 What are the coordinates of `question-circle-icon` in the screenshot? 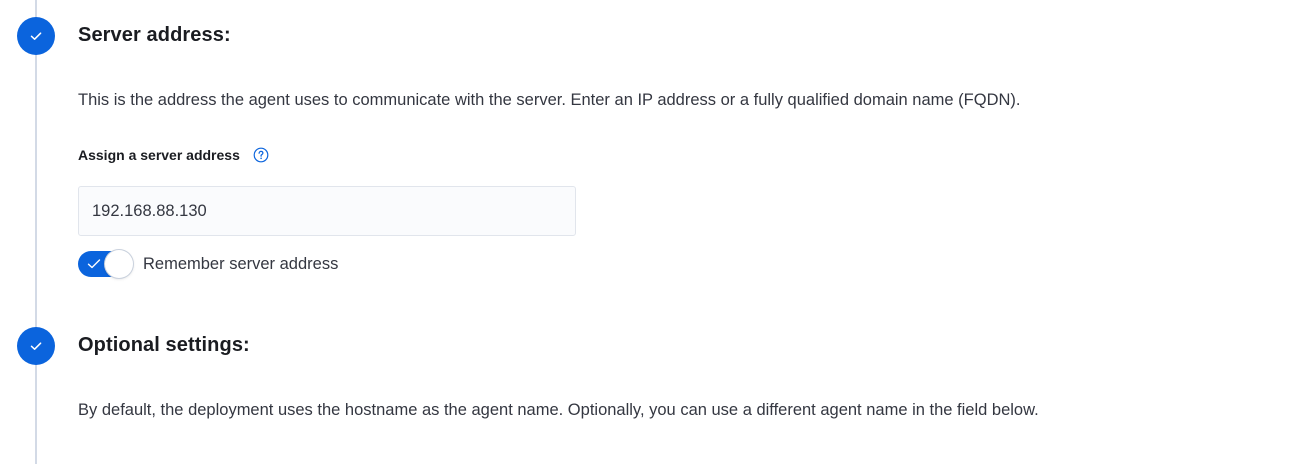 It's located at (261, 155).